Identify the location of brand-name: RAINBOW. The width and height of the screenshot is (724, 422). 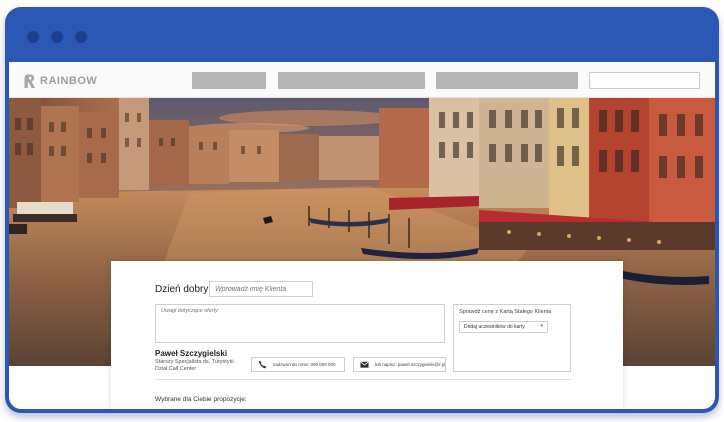
(69, 81).